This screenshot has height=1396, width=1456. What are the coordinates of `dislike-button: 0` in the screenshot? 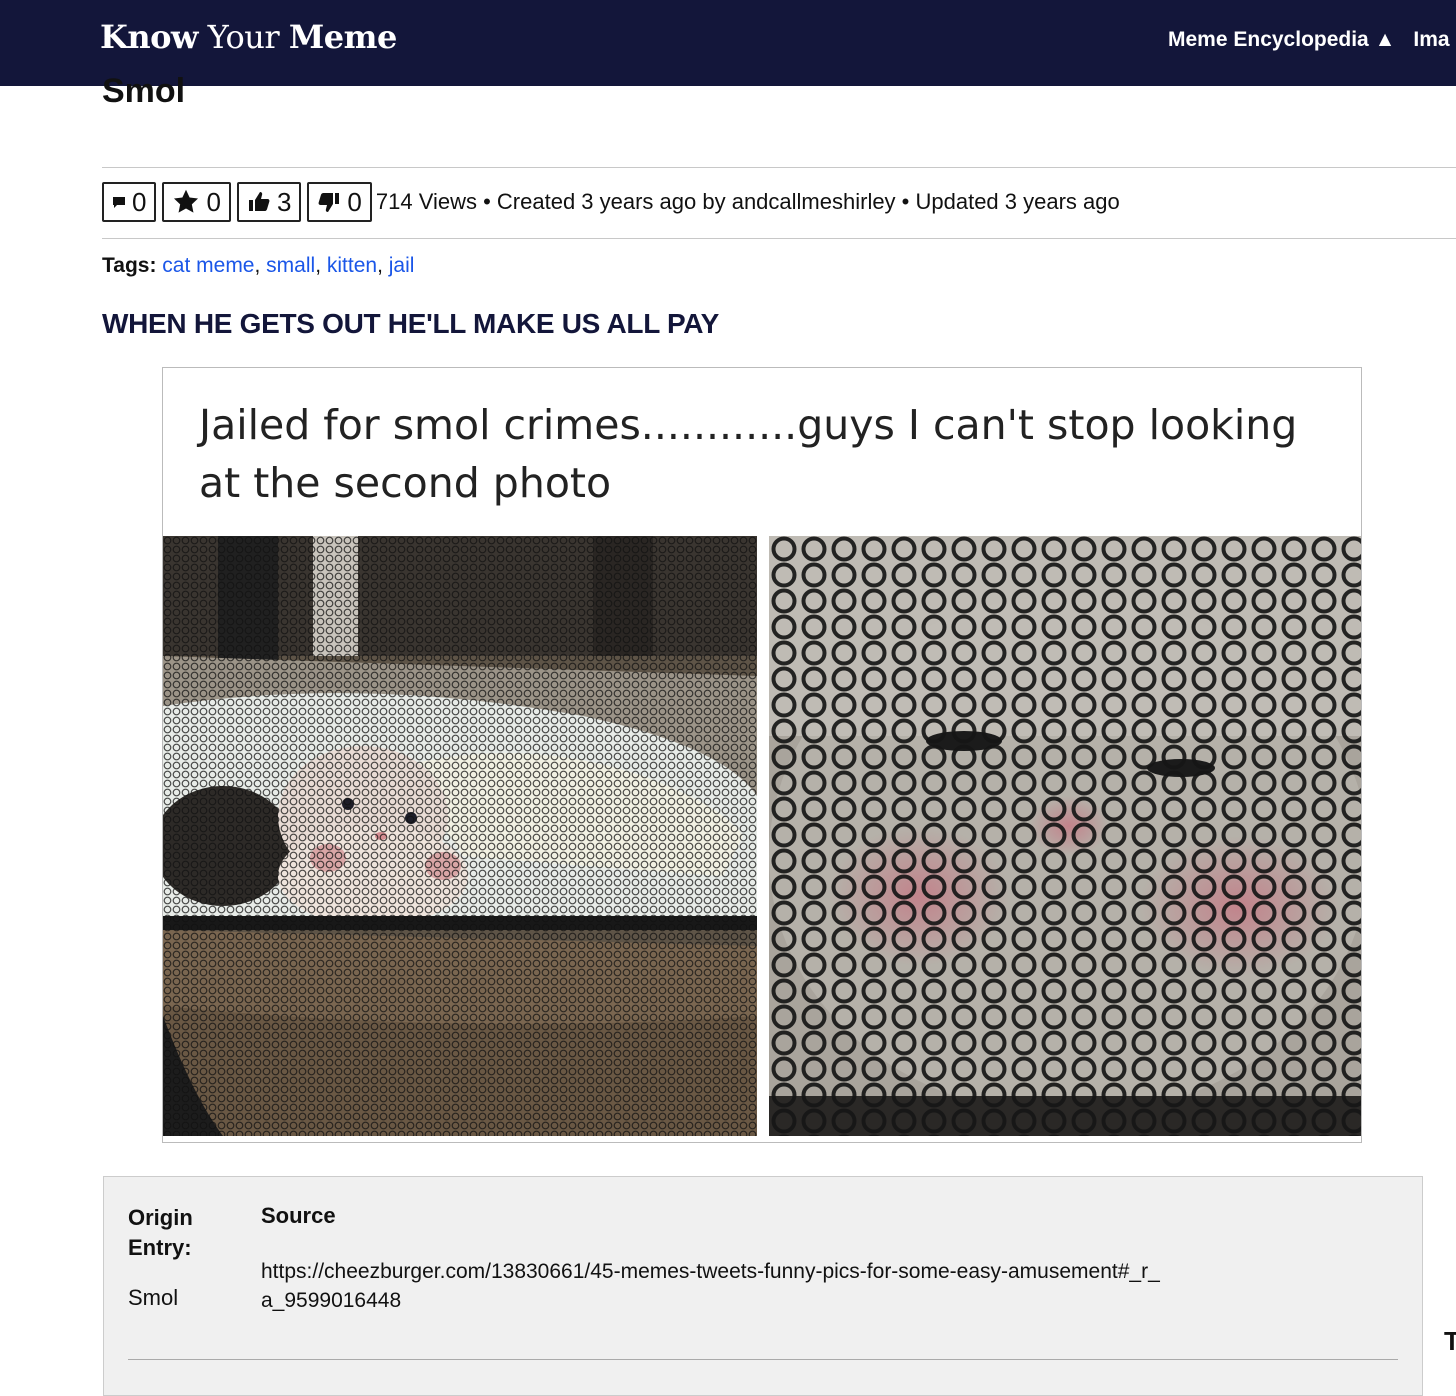 It's located at (339, 202).